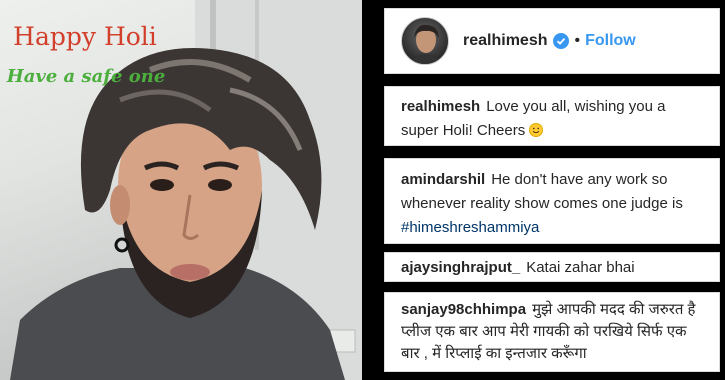 This screenshot has width=725, height=380. Describe the element at coordinates (443, 179) in the screenshot. I see `comment-username: amindarshil` at that location.